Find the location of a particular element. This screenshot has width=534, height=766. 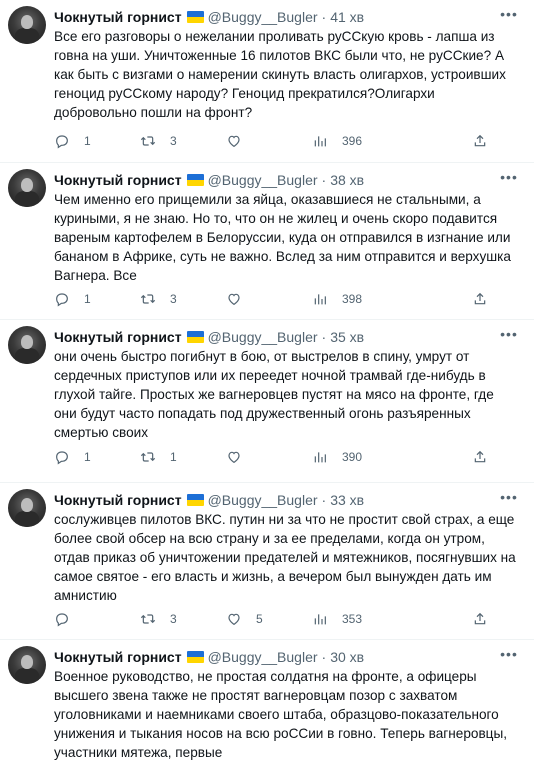

tweet-header: Чокнутый горнист @Buggy__Bugler · 38 хв is located at coordinates (209, 180).